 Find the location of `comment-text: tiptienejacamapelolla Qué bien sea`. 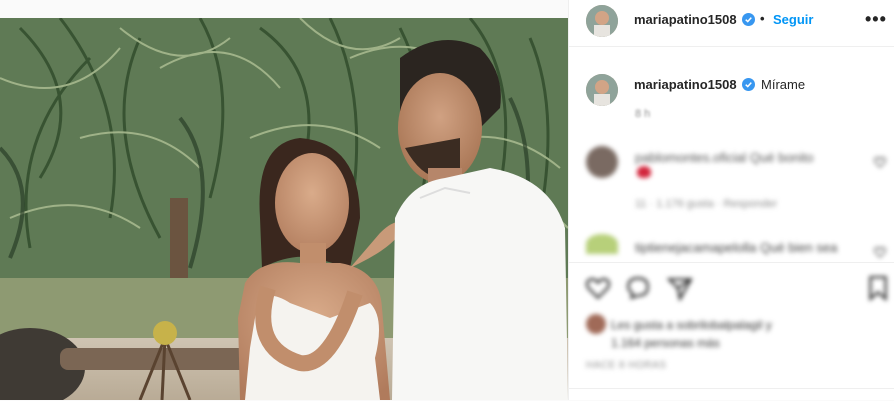

comment-text: tiptienejacamapelolla Qué bien sea is located at coordinates (736, 247).